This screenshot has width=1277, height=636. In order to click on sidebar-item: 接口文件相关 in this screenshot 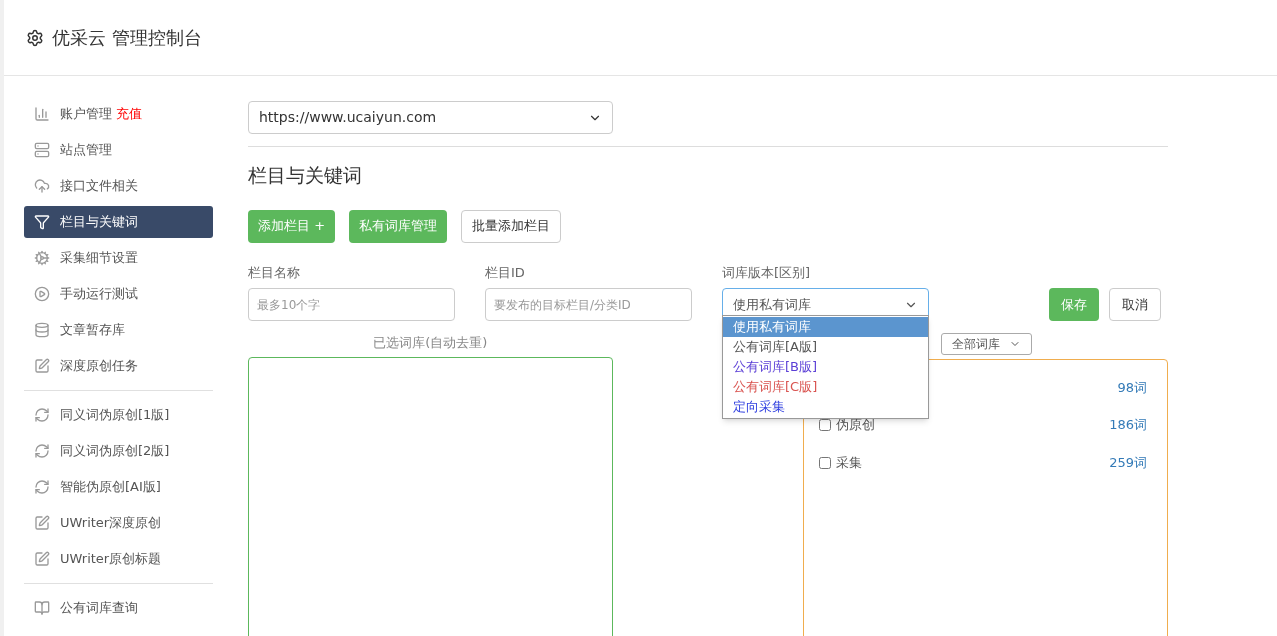, I will do `click(118, 186)`.